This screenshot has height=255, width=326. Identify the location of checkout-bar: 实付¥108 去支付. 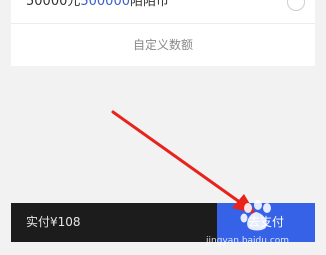
(163, 222).